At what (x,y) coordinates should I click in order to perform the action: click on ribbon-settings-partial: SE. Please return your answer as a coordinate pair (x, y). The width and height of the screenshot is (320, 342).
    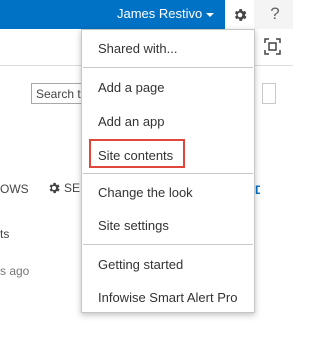
    Looking at the image, I should click on (63, 188).